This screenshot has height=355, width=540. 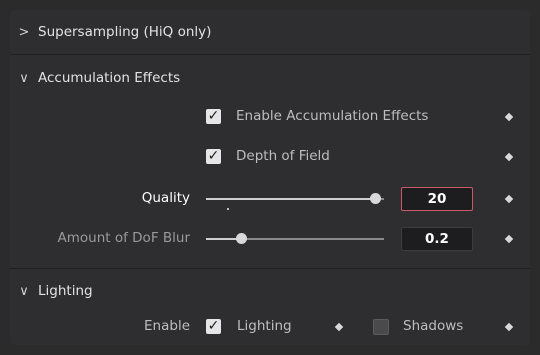 I want to click on row-quality: Quality 20, so click(x=270, y=199).